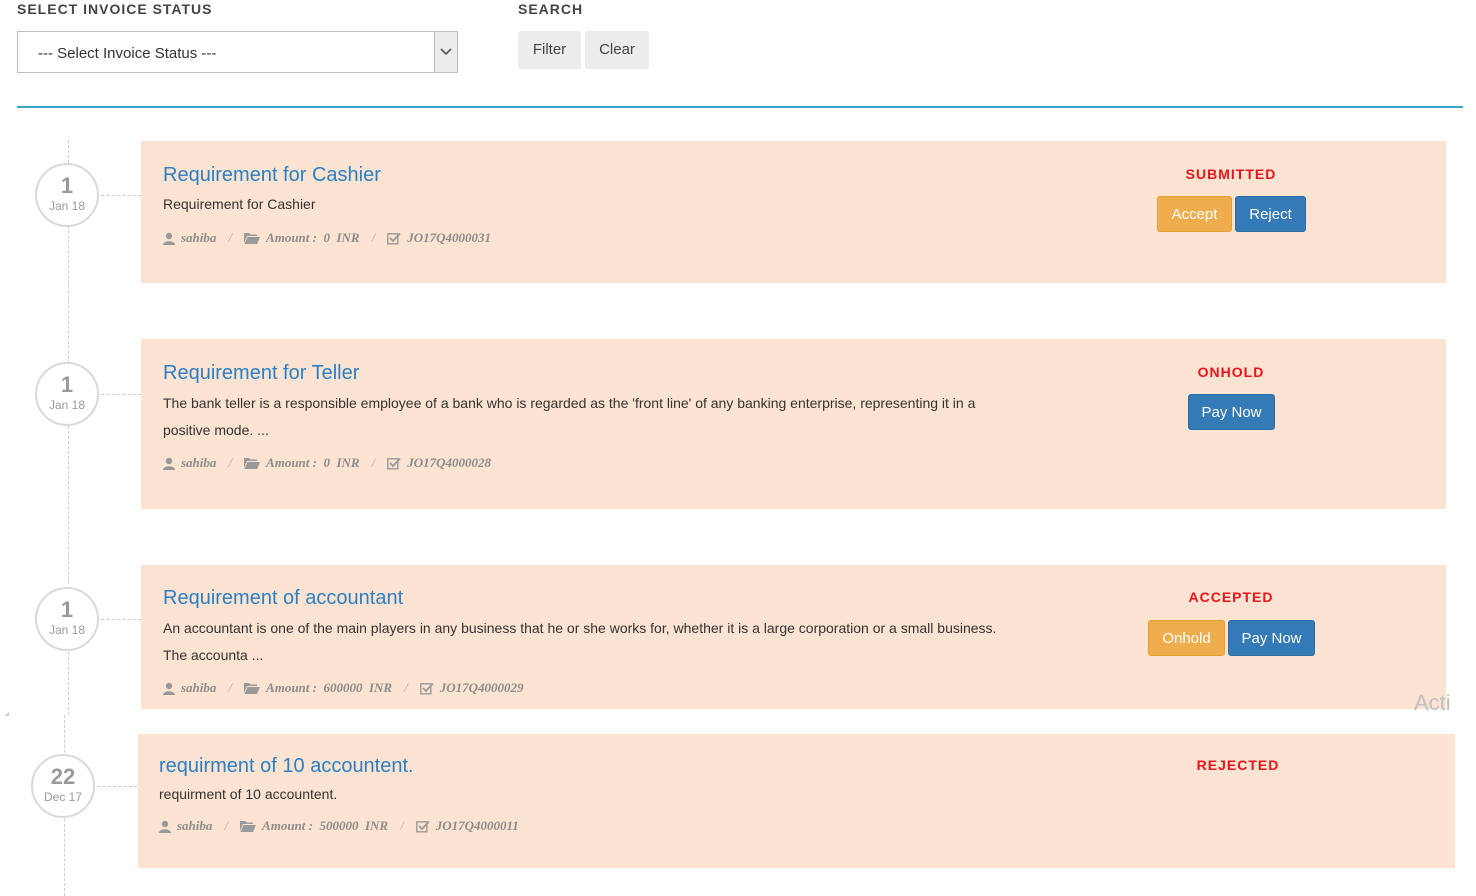 The image size is (1476, 896). Describe the element at coordinates (481, 687) in the screenshot. I see `invoice-code: JO17Q4000029` at that location.